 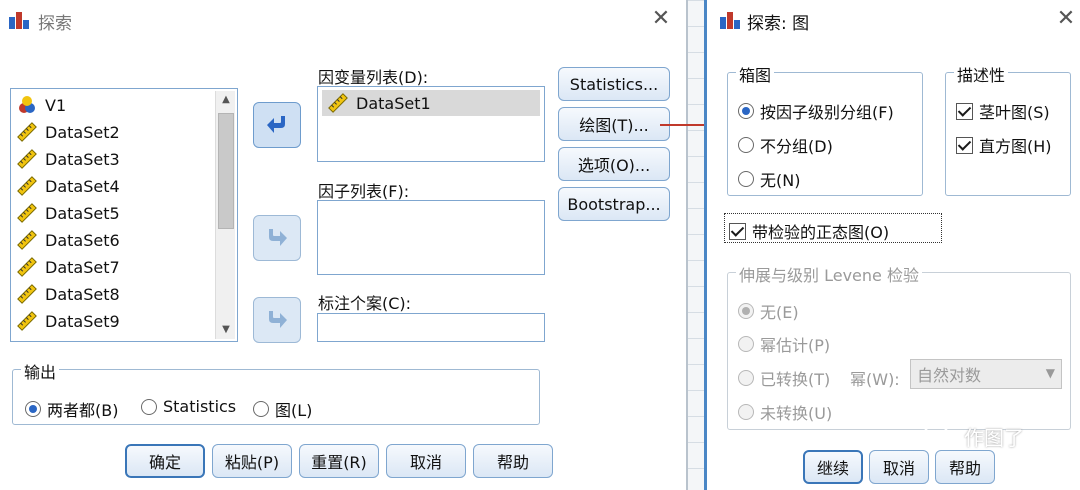 I want to click on descriptive-group: 描述性 茎叶图(S) 直方图(H), so click(x=1008, y=129).